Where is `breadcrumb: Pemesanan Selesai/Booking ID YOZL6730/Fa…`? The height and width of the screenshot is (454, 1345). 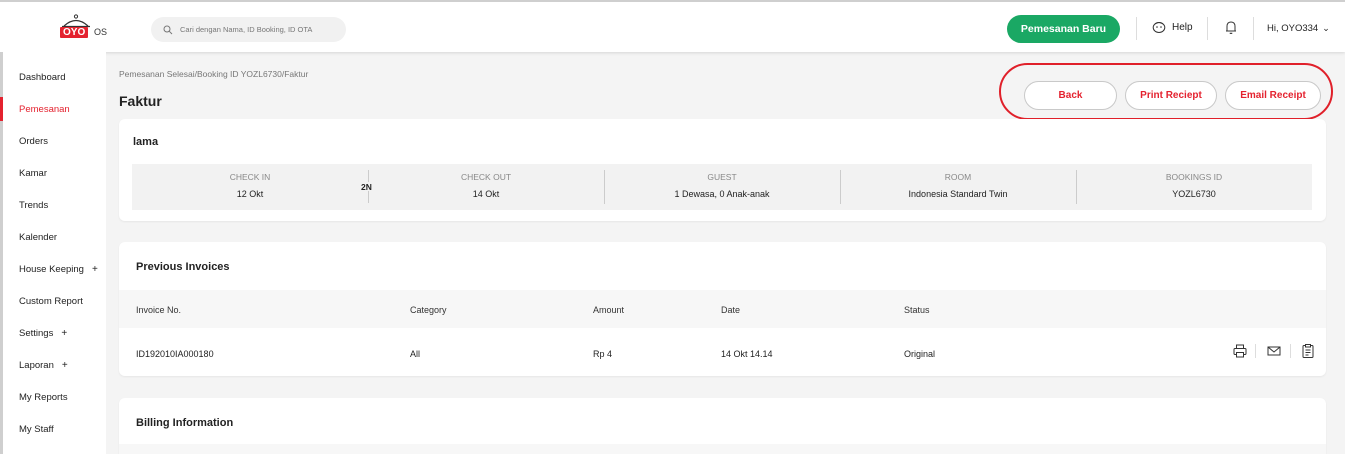 breadcrumb: Pemesanan Selesai/Booking ID YOZL6730/Fa… is located at coordinates (213, 74).